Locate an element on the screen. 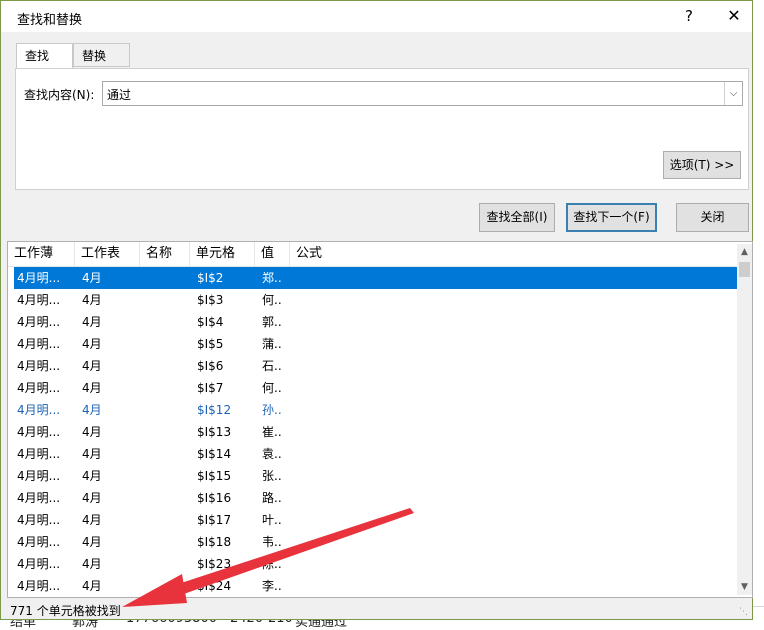 The width and height of the screenshot is (764, 630). column-header-sheet: 工作表 is located at coordinates (107, 254).